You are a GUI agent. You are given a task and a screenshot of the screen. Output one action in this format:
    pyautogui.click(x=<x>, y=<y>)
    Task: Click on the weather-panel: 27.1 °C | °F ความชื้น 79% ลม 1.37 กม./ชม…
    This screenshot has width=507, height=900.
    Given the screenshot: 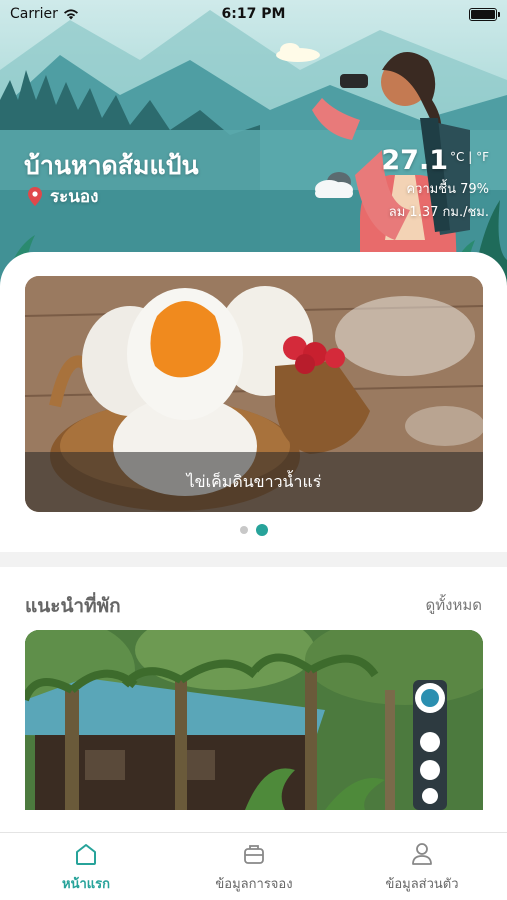 What is the action you would take?
    pyautogui.click(x=435, y=184)
    